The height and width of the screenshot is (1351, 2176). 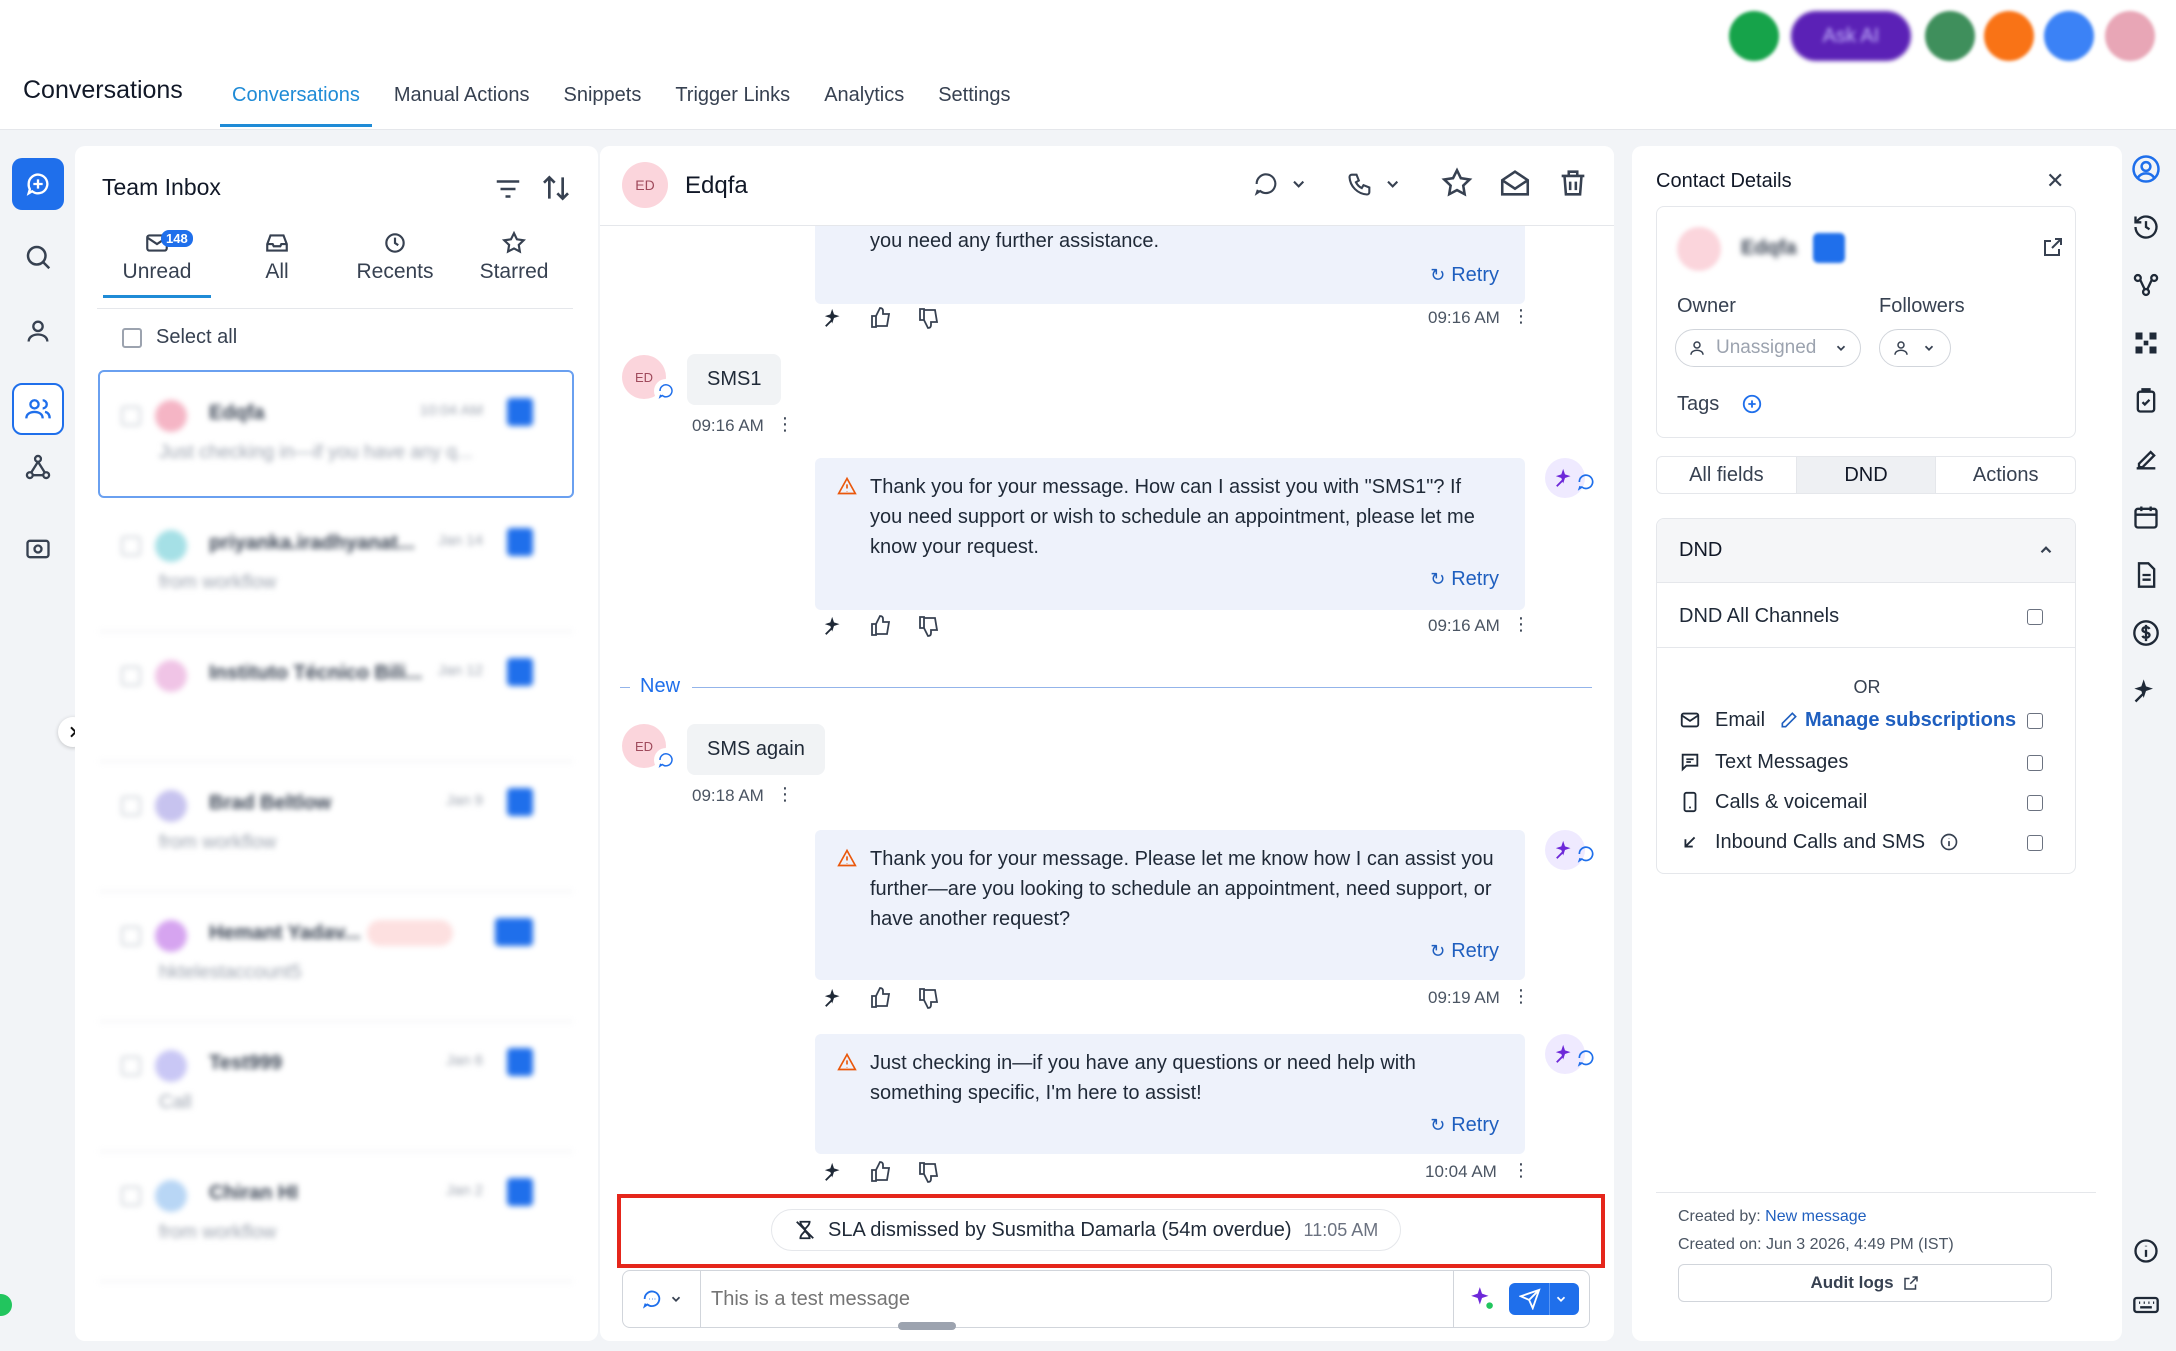 What do you see at coordinates (514, 260) in the screenshot?
I see `inbox-tab-starred: Starred` at bounding box center [514, 260].